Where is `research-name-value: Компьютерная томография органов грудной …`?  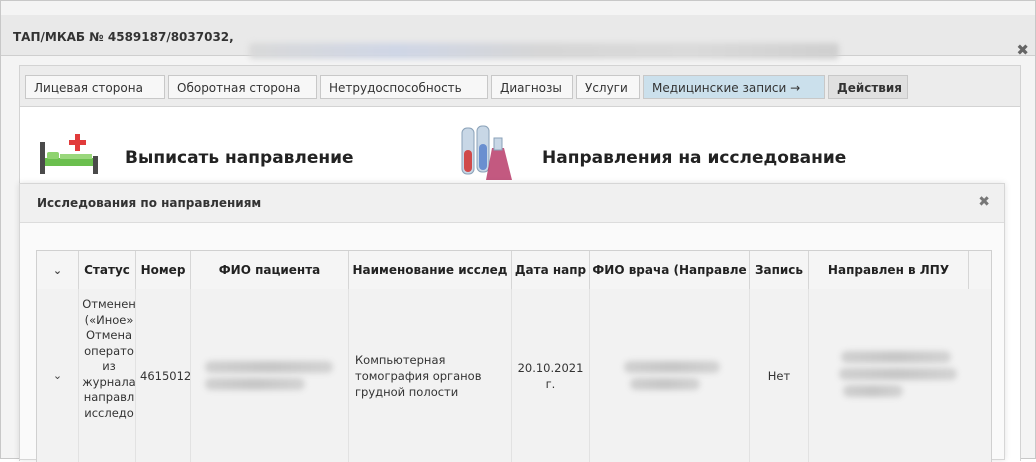 research-name-value: Компьютерная томография органов грудной … is located at coordinates (418, 375).